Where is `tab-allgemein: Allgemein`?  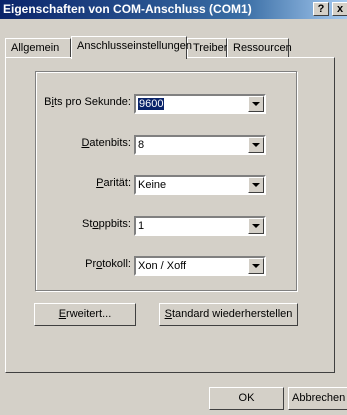 tab-allgemein: Allgemein is located at coordinates (38, 48).